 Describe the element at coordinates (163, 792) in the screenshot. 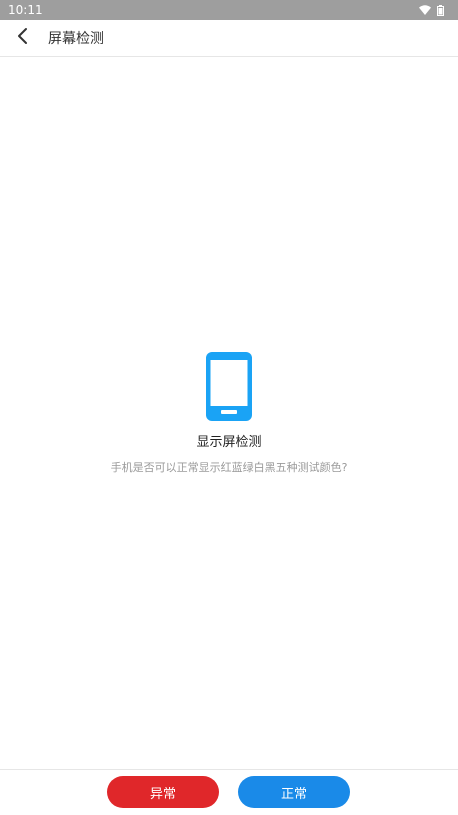

I see `abnormal-button: 异常` at that location.